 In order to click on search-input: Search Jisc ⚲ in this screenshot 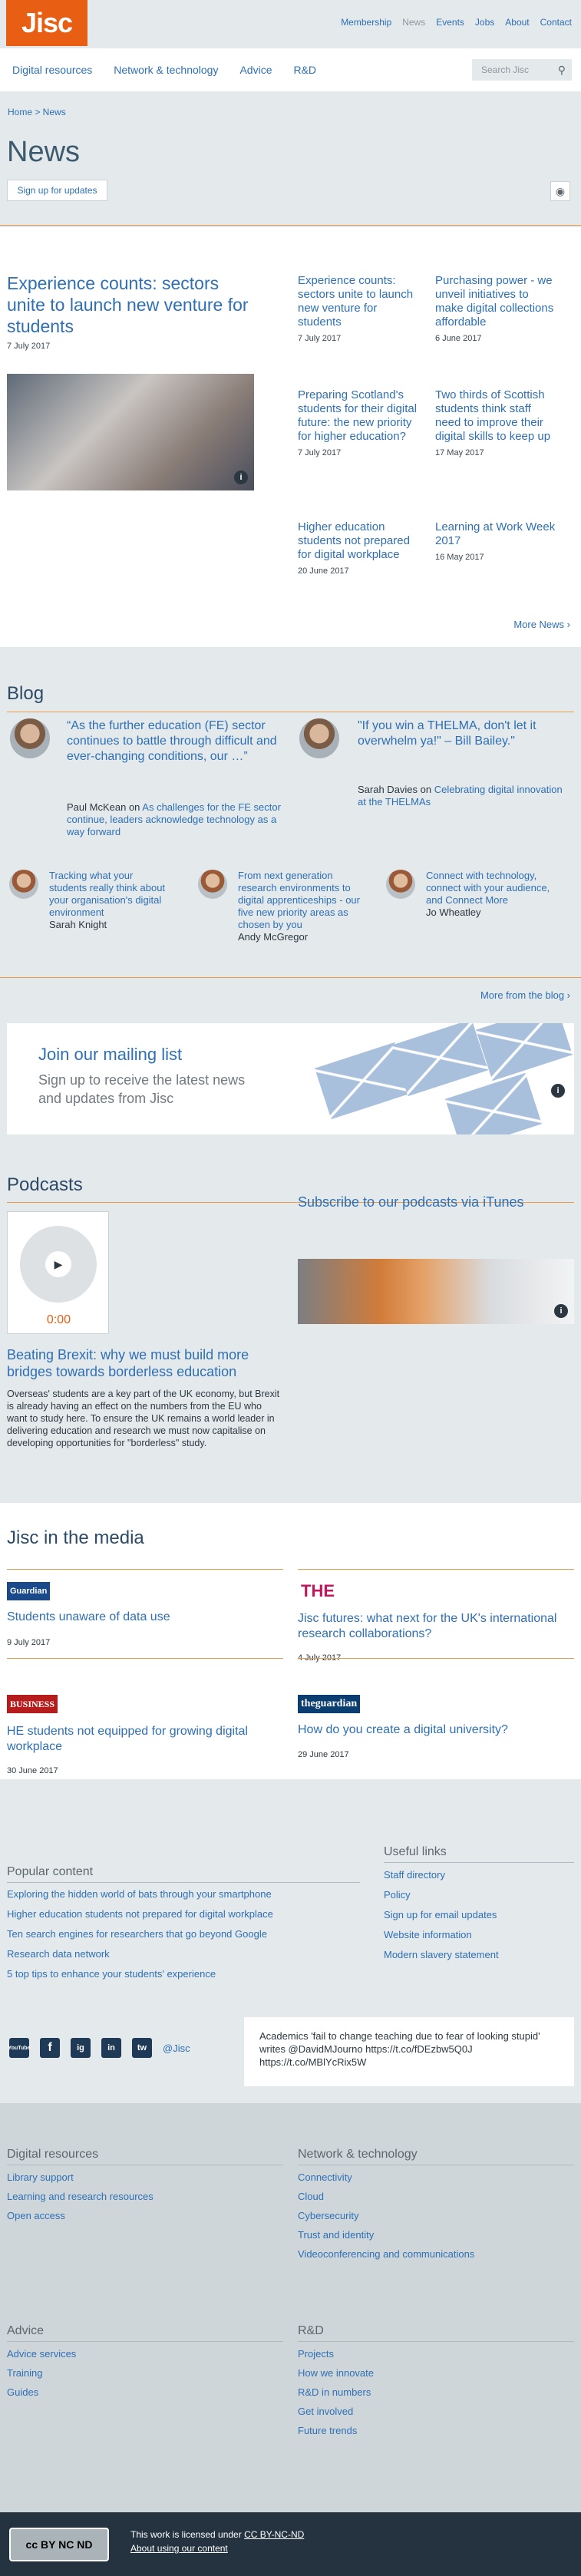, I will do `click(522, 70)`.